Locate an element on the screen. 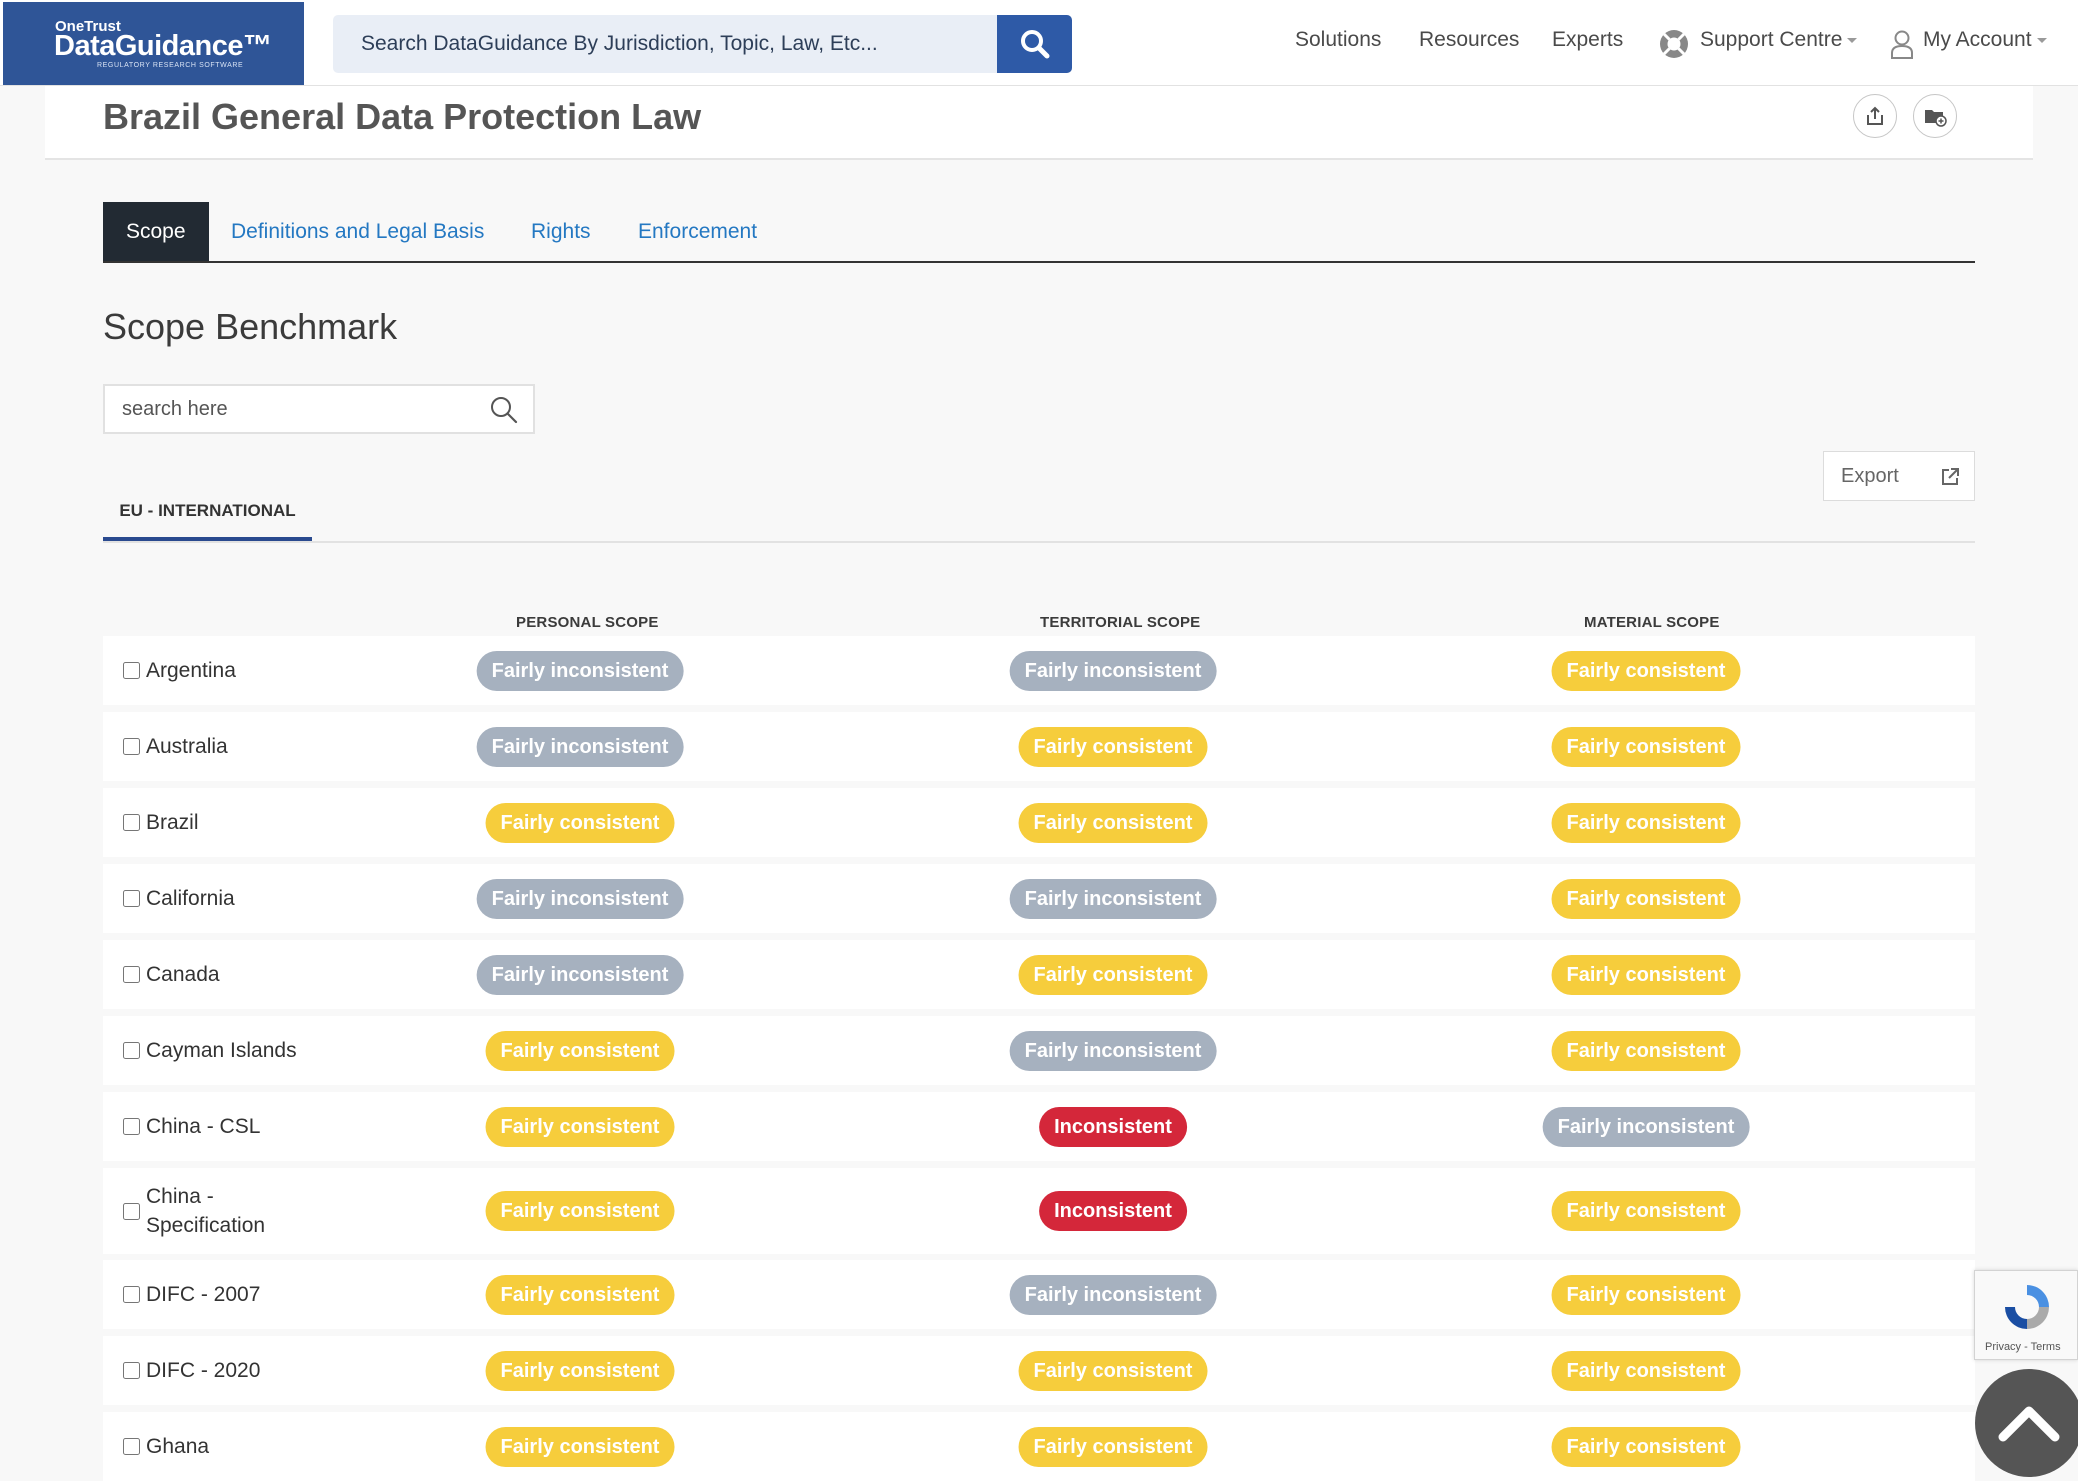 This screenshot has height=1481, width=2078. tab-enforcement: Enforcement is located at coordinates (697, 231).